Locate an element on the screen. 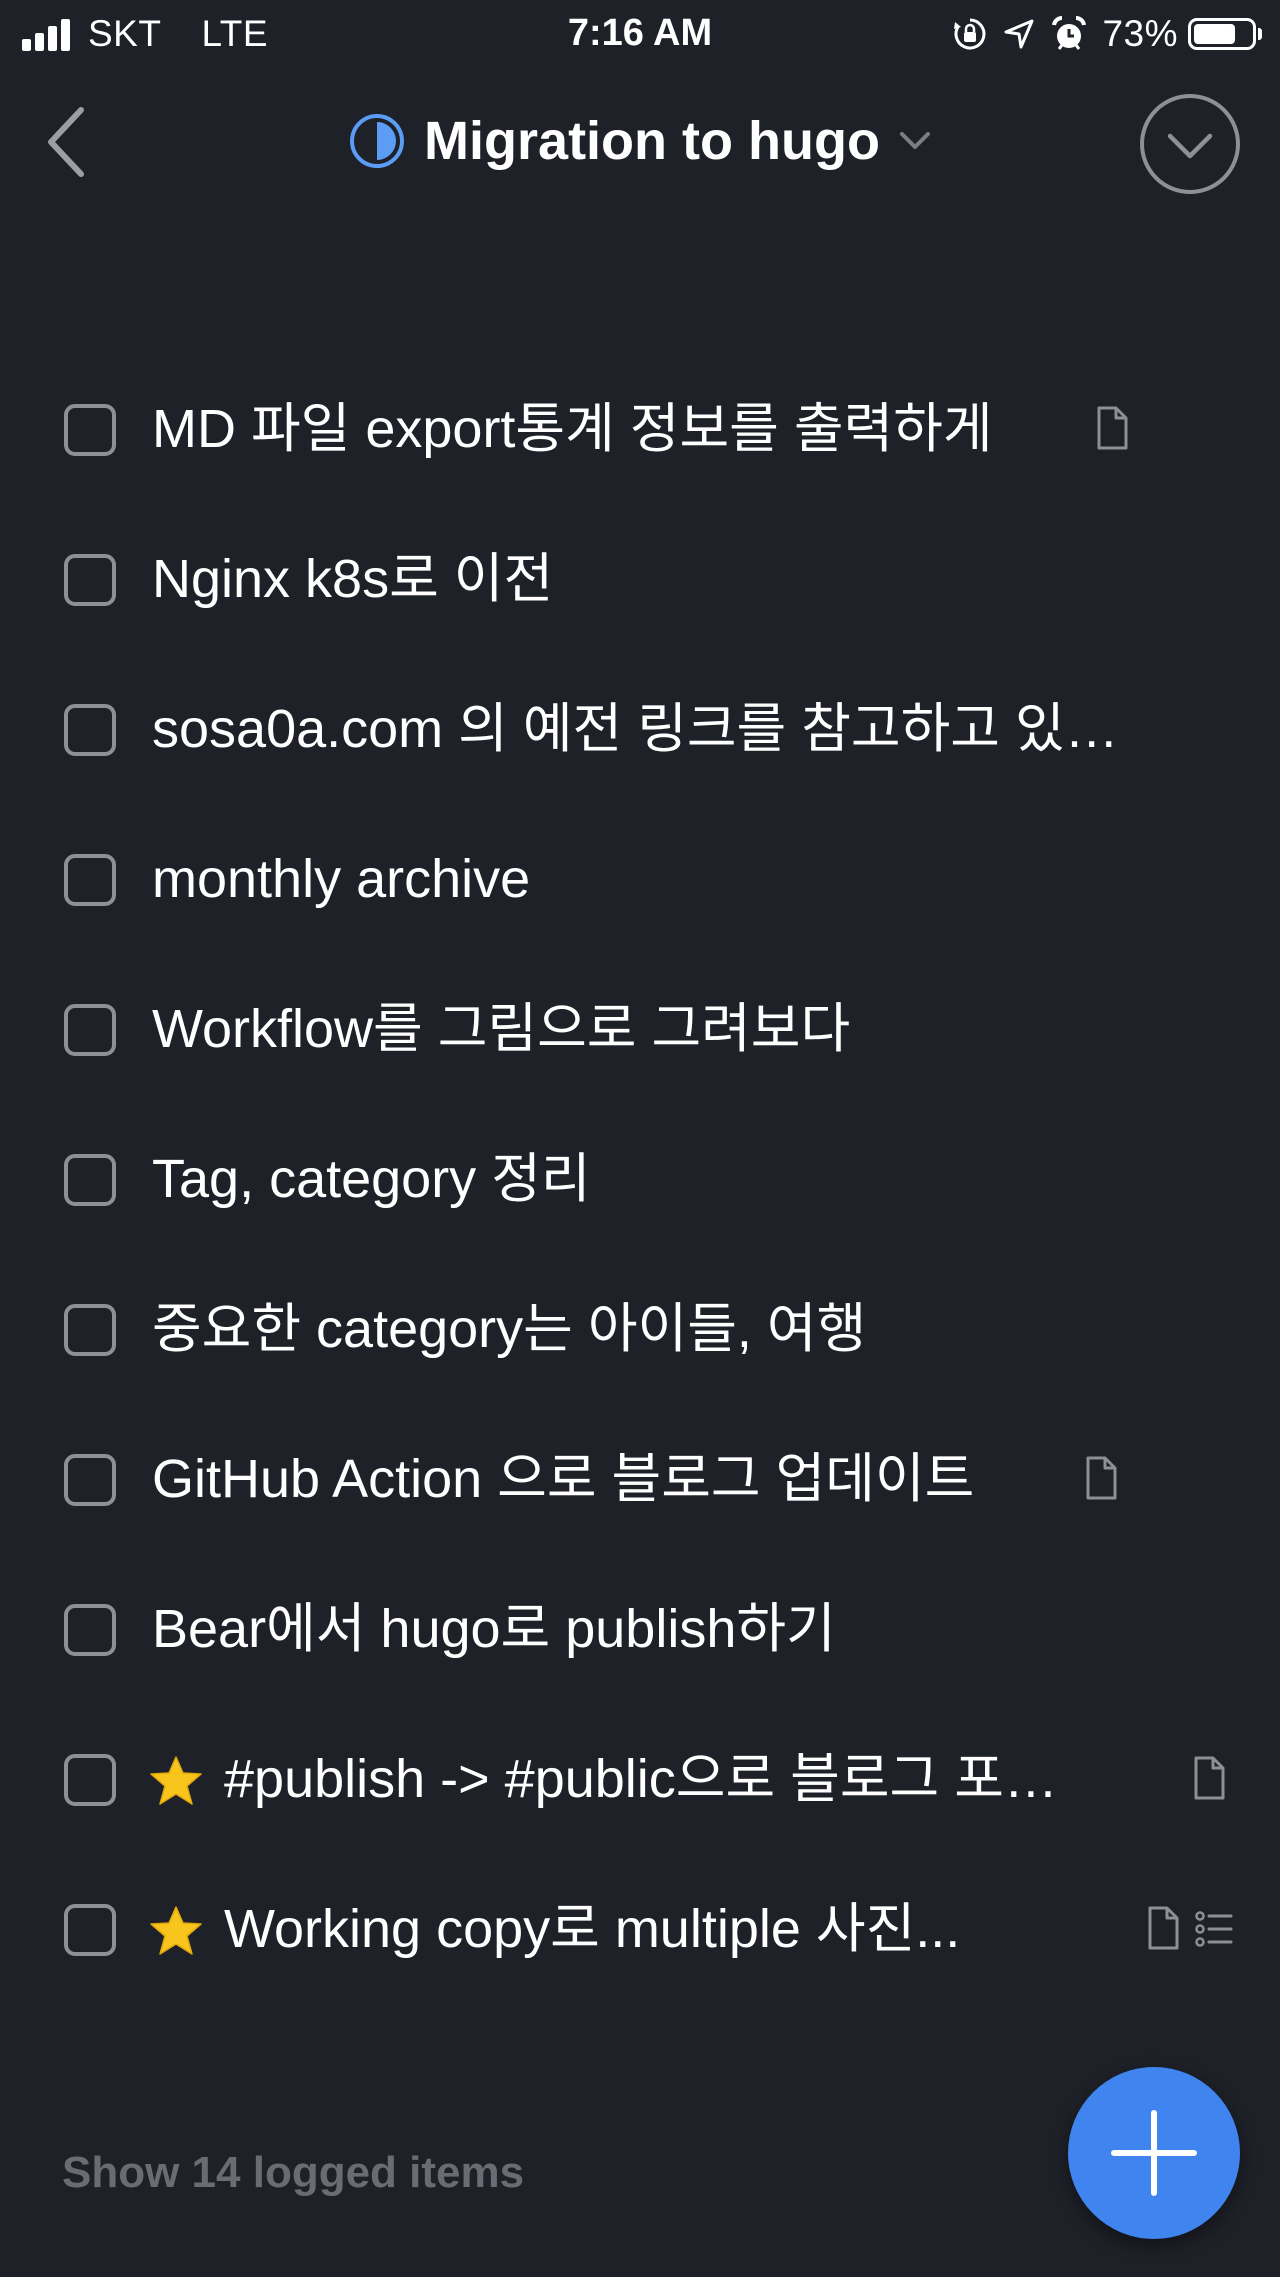 Image resolution: width=1280 pixels, height=2277 pixels. chevron-down-icon is located at coordinates (915, 141).